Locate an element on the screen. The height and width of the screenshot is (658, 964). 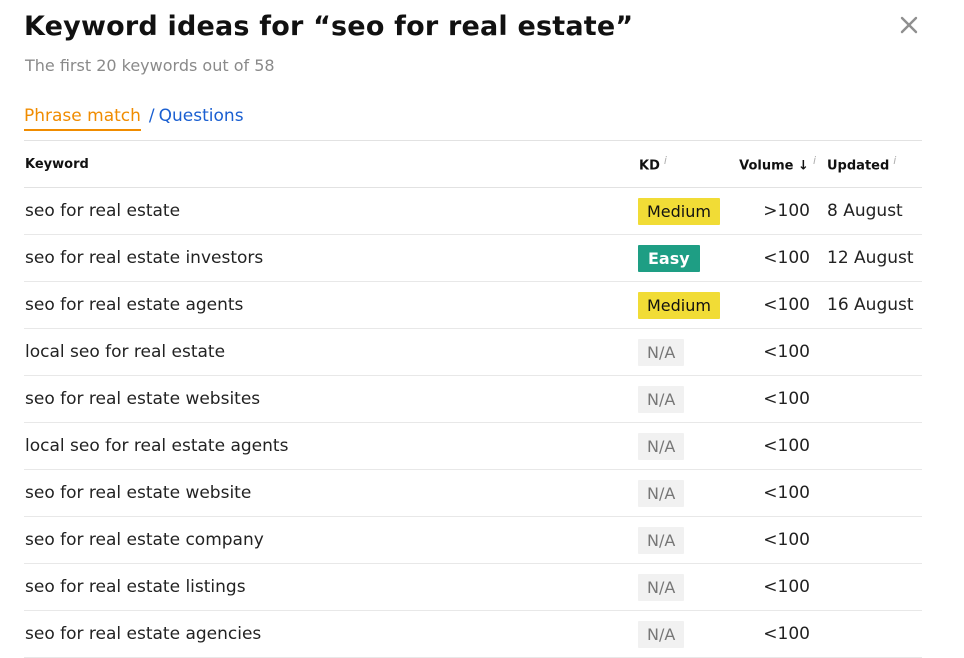
kd-cell: Easy is located at coordinates (688, 258).